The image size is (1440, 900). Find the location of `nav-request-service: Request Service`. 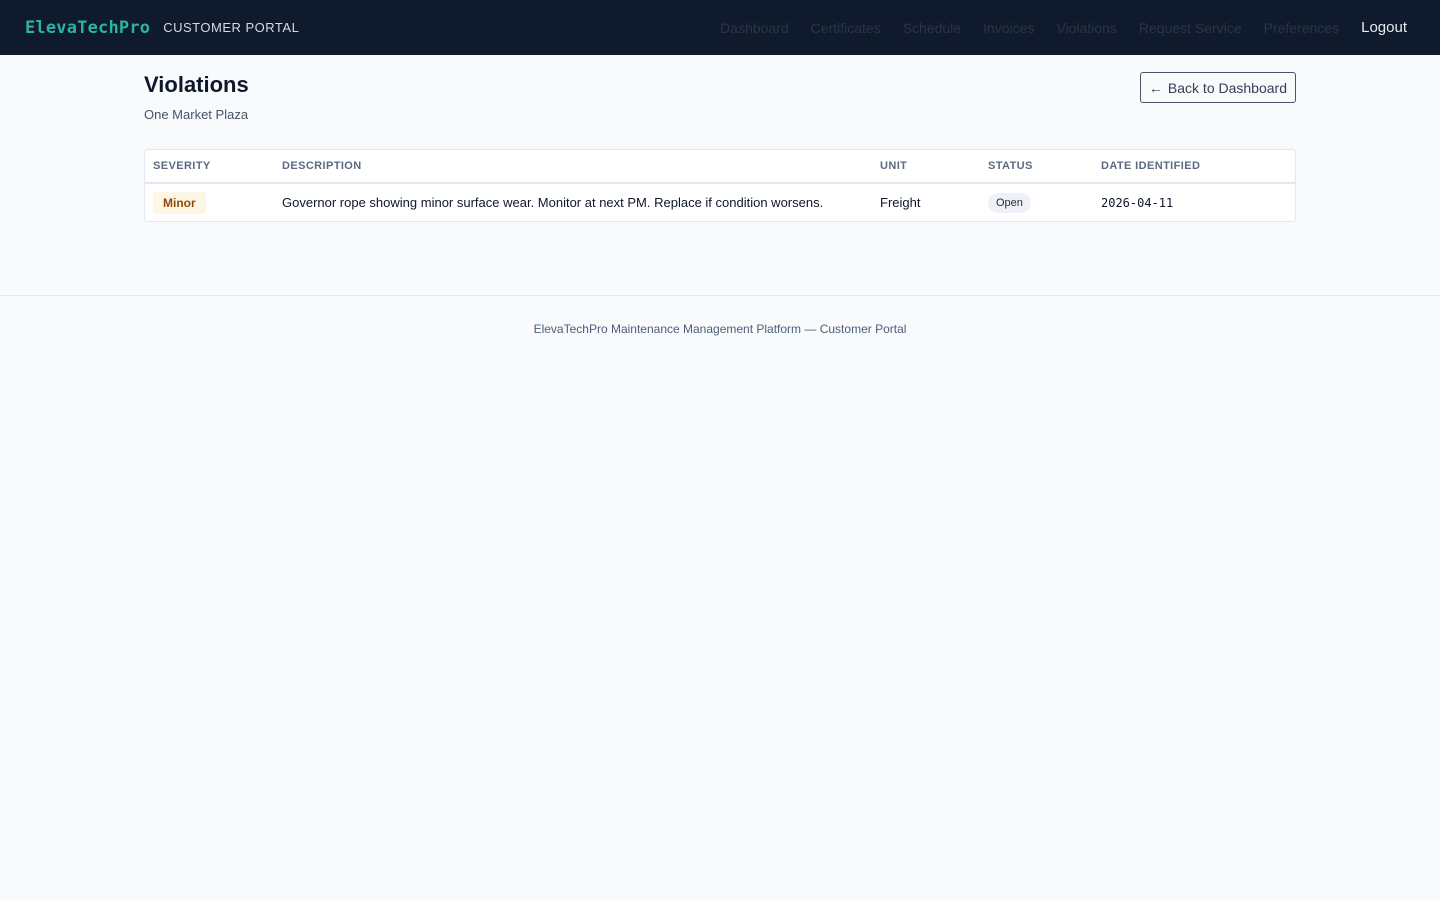

nav-request-service: Request Service is located at coordinates (1190, 28).